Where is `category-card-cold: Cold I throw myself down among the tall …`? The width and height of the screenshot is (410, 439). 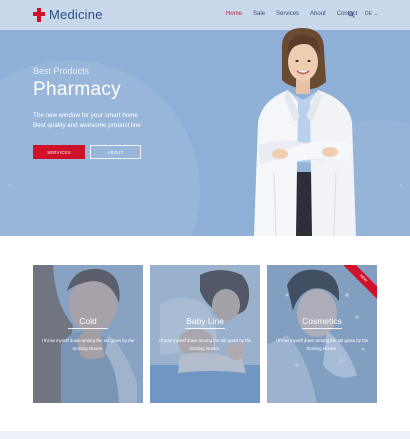
category-card-cold: Cold I throw myself down among the tall … is located at coordinates (88, 334).